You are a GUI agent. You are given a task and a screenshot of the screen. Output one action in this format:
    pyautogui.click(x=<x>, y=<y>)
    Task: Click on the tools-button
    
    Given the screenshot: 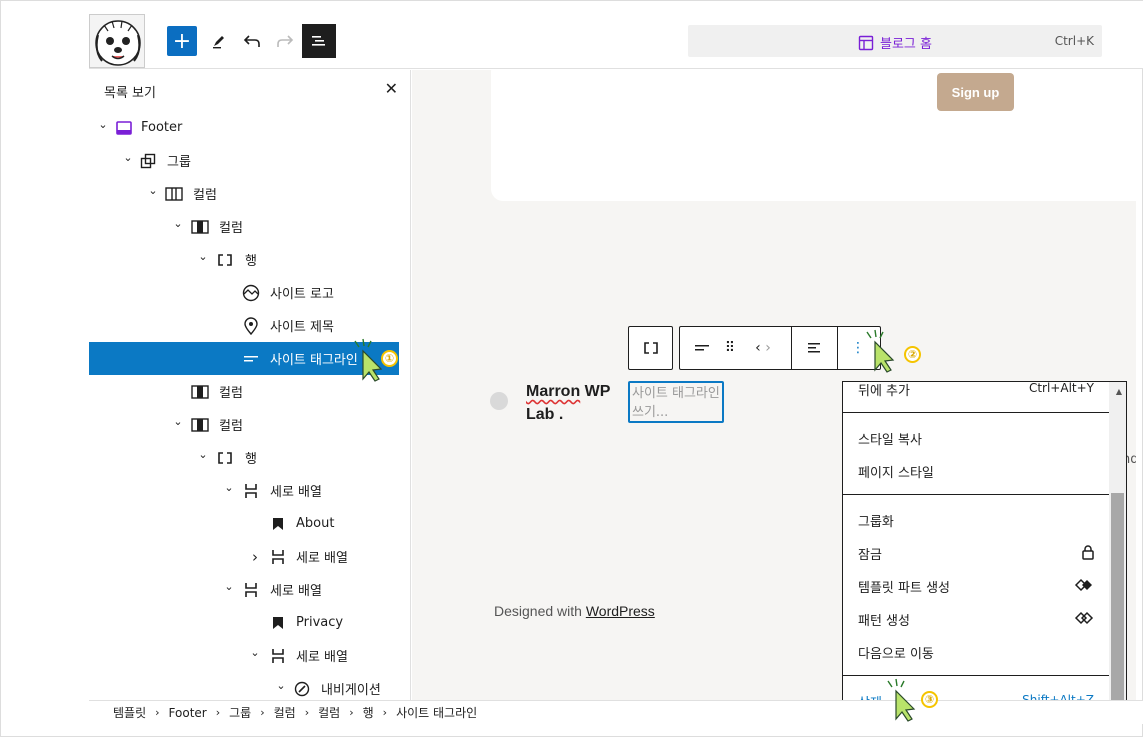 What is the action you would take?
    pyautogui.click(x=219, y=41)
    